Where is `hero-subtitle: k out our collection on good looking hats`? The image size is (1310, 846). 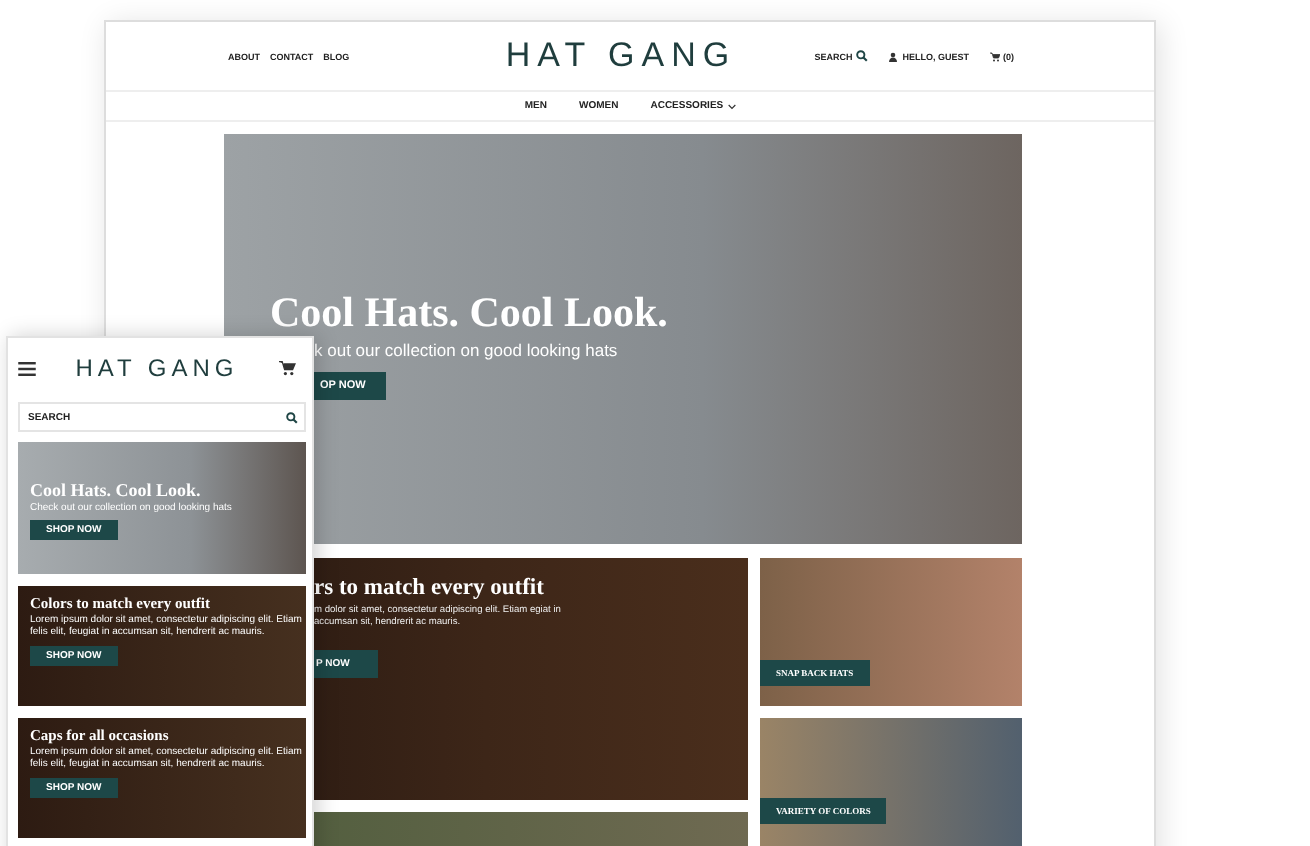 hero-subtitle: k out our collection on good looking hats is located at coordinates (466, 350).